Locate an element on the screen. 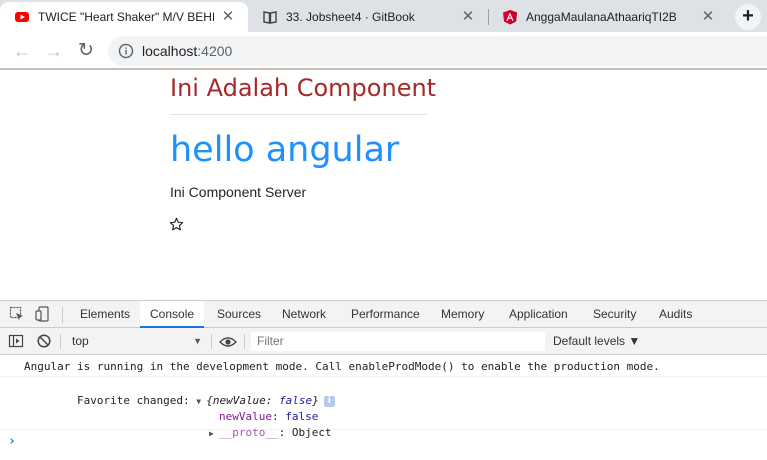 The image size is (767, 460). tab-audits: Audits is located at coordinates (675, 314).